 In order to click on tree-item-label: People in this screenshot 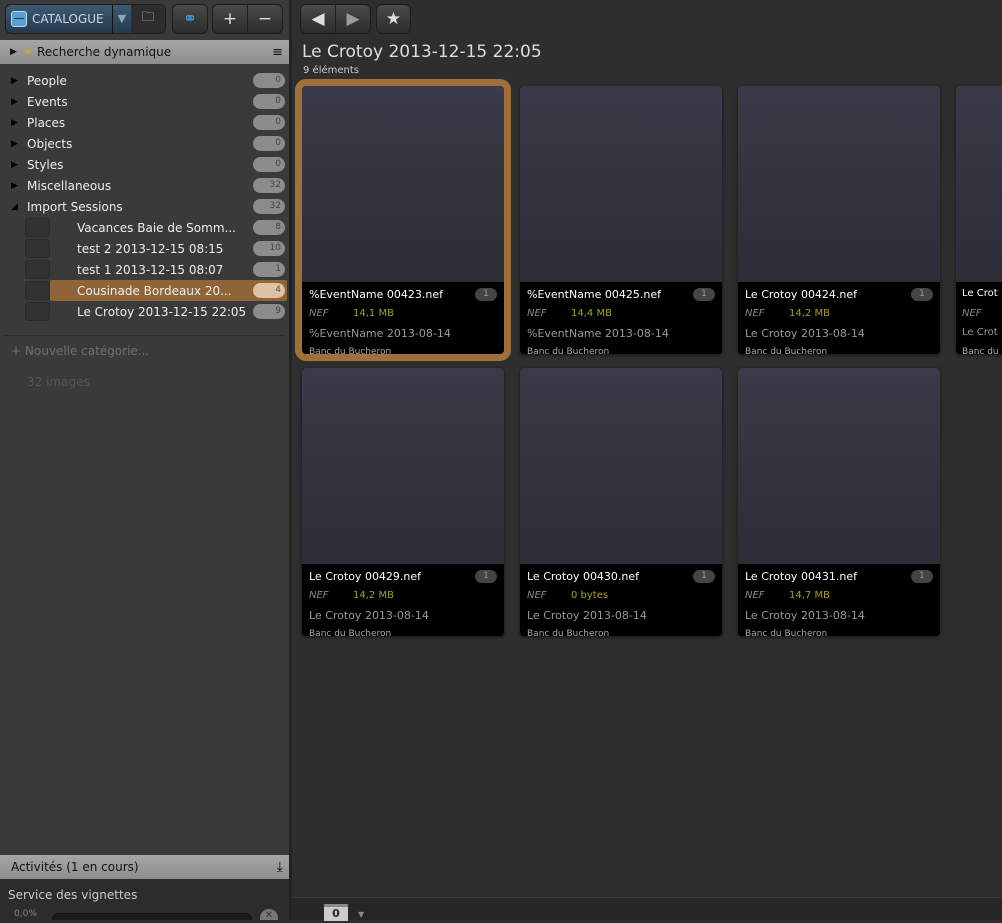, I will do `click(47, 80)`.